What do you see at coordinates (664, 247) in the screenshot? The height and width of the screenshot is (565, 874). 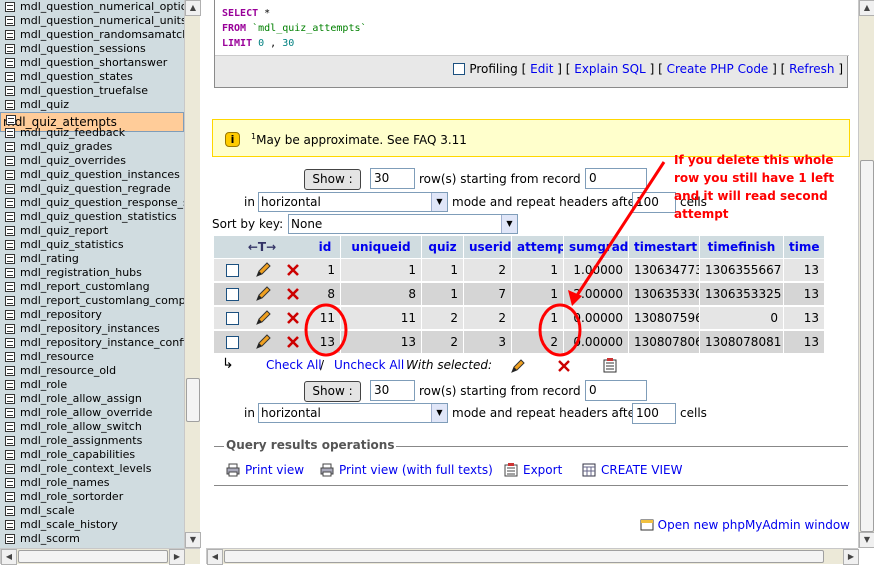 I see `column-header: timestart` at bounding box center [664, 247].